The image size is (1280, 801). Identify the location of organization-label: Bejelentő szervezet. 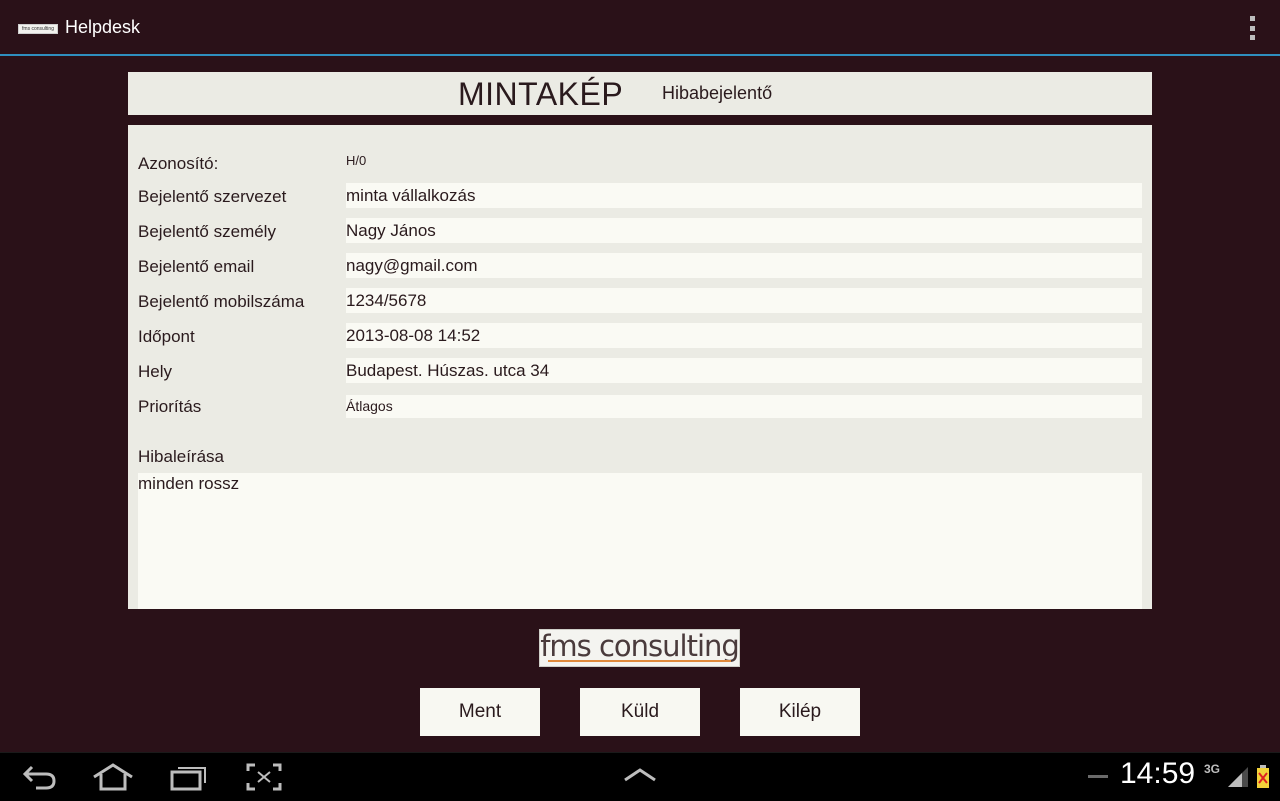
(212, 196).